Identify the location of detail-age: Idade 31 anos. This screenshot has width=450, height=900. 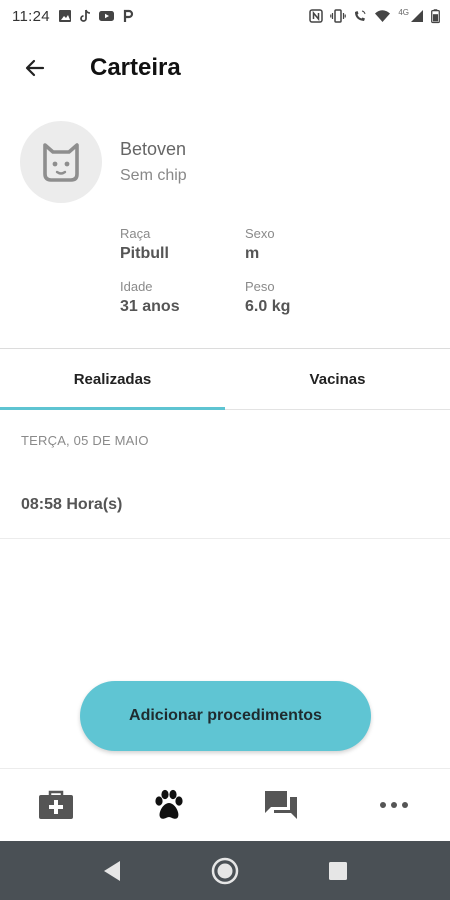
(182, 297).